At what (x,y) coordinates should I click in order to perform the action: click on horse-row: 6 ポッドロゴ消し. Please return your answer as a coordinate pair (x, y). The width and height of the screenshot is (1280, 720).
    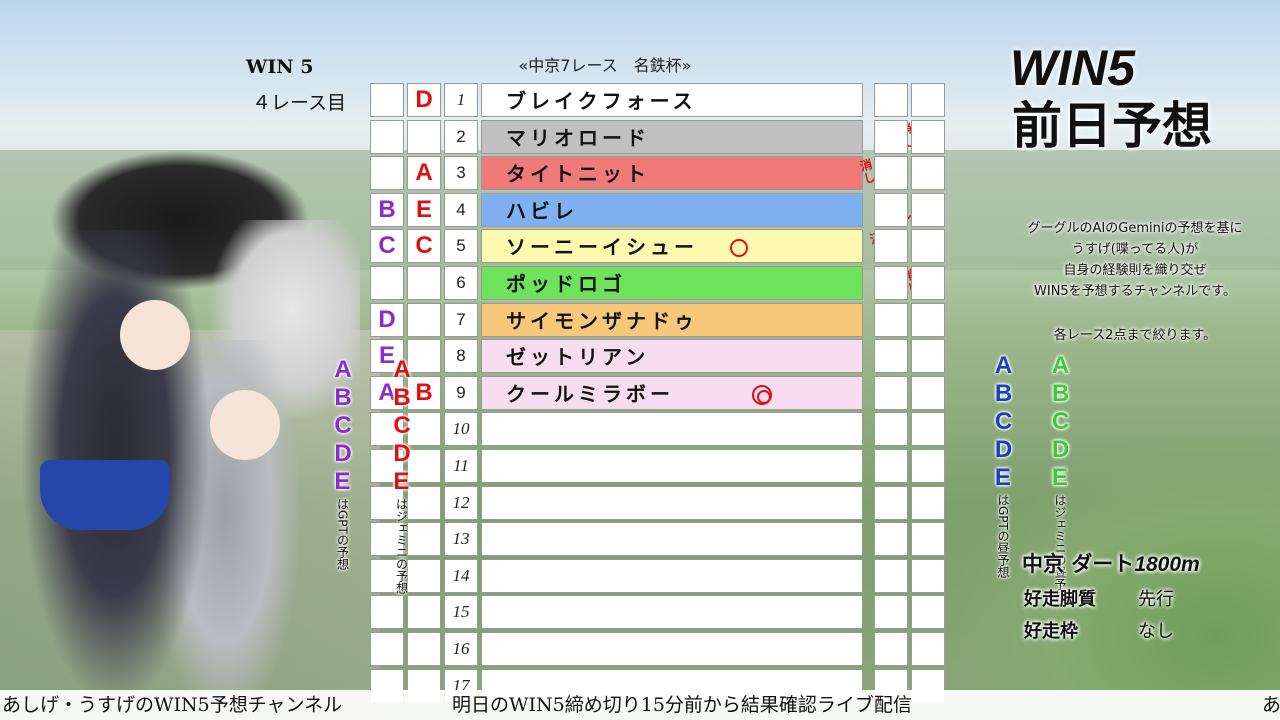
    Looking at the image, I should click on (645, 283).